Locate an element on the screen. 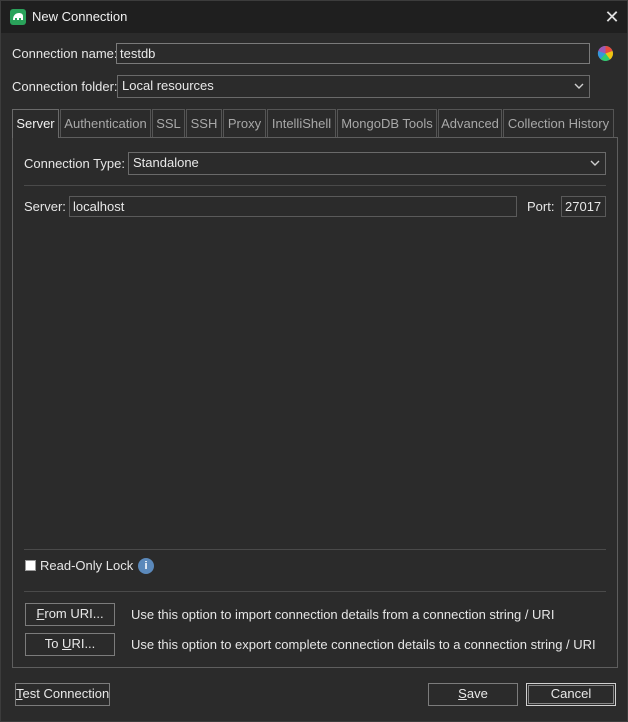 This screenshot has height=722, width=628. connection-folder-label: Connection folder: is located at coordinates (65, 86).